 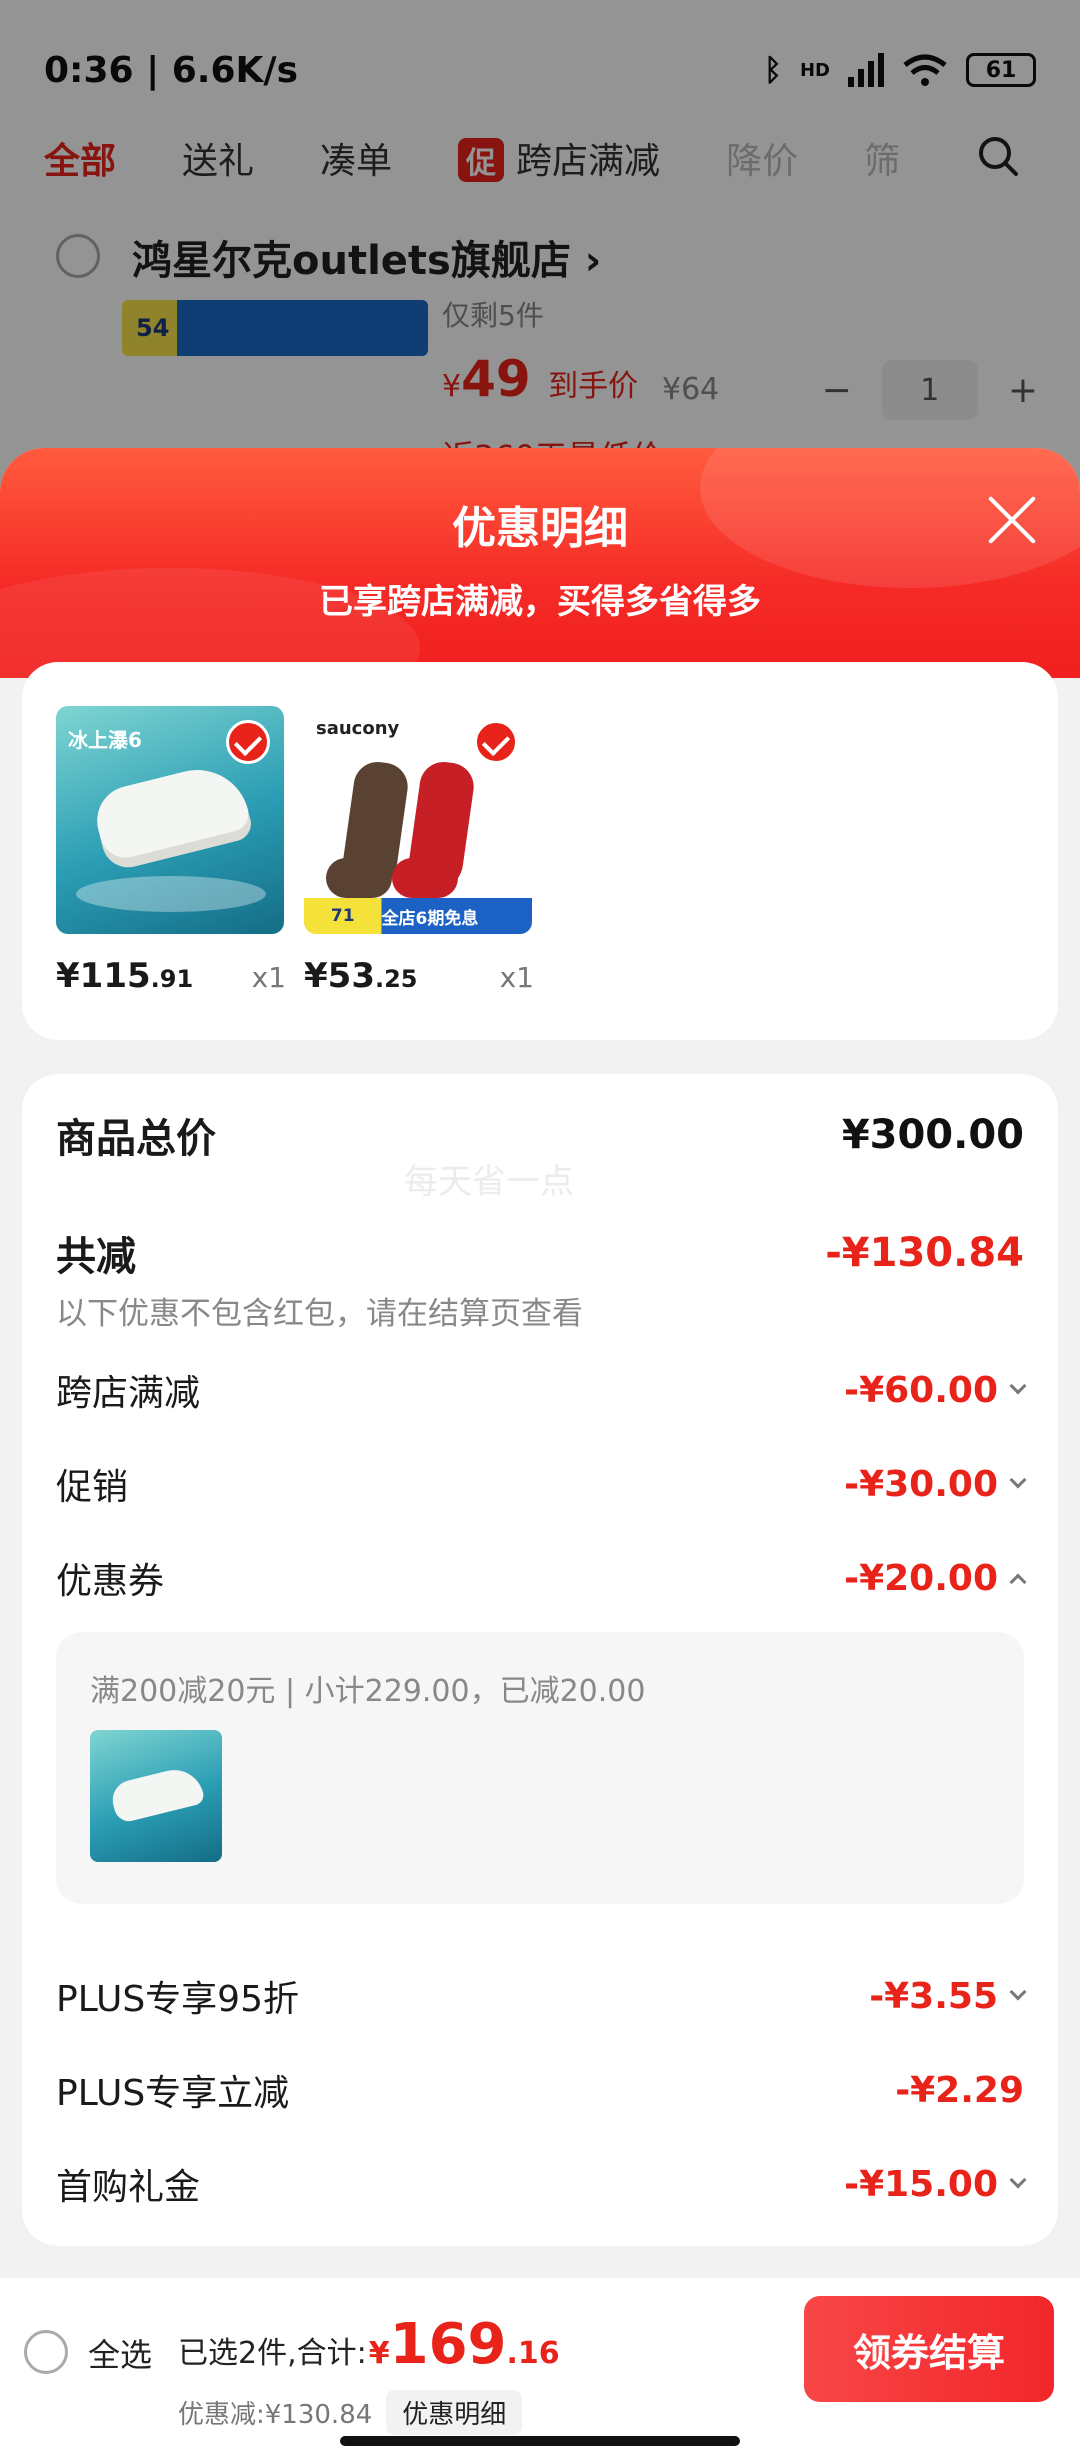 I want to click on coupon-detail-box: 满200减20元 | 小计229.00，已减20.00, so click(x=540, y=1768).